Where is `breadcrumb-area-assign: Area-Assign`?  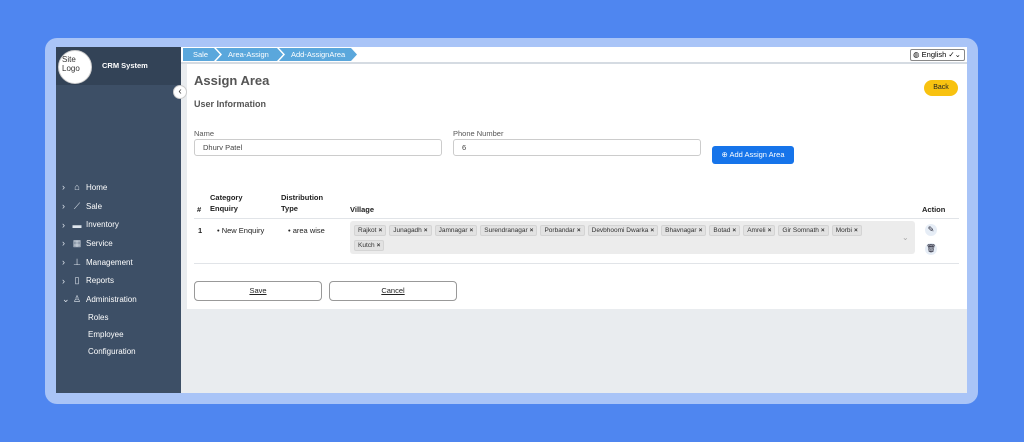 breadcrumb-area-assign: Area-Assign is located at coordinates (249, 54).